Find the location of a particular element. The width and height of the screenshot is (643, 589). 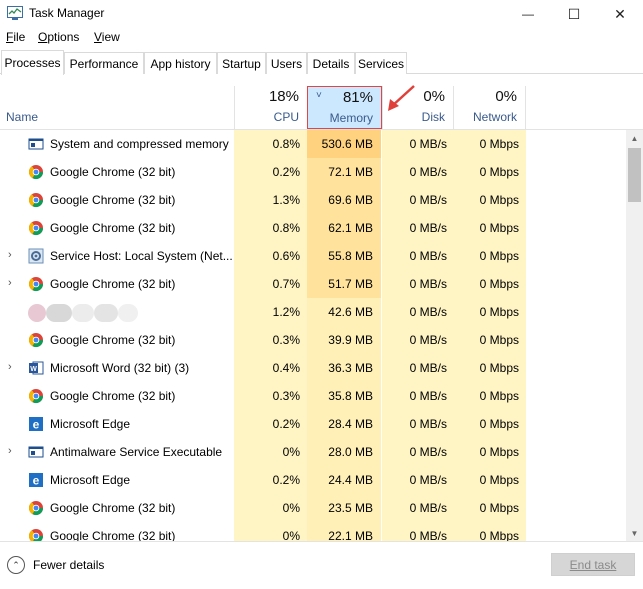

memory-value: 530.6 MB is located at coordinates (347, 144).